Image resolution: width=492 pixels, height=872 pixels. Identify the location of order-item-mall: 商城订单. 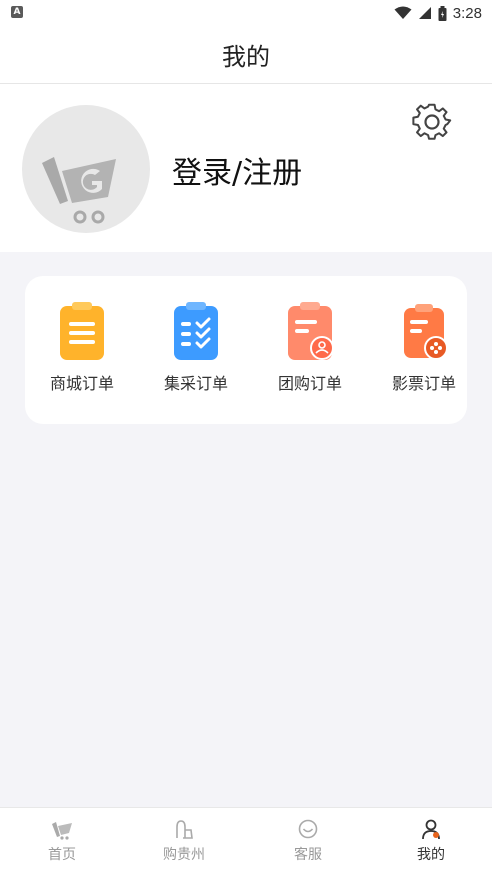
(82, 350).